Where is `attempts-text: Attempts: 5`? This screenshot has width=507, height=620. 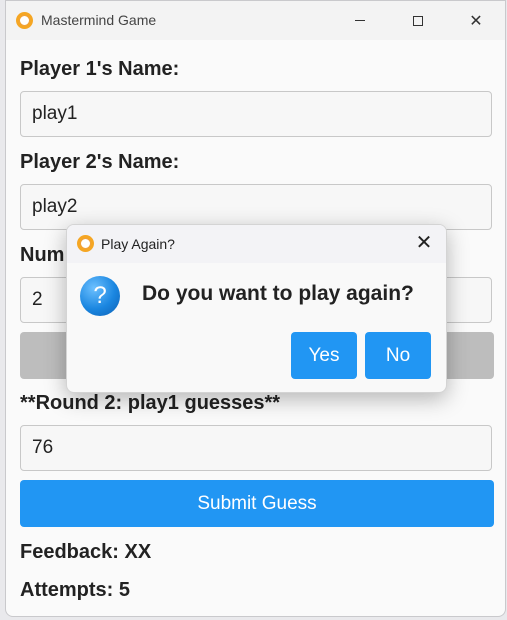
attempts-text: Attempts: 5 is located at coordinates (75, 590).